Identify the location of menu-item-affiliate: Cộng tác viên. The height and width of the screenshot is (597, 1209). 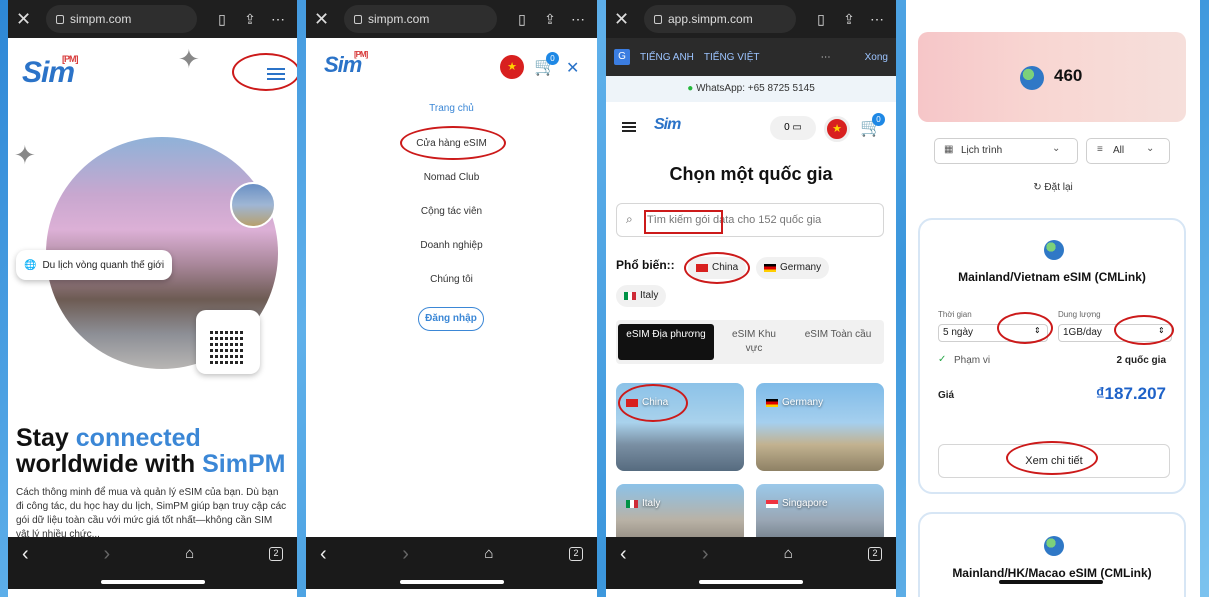
(451, 211).